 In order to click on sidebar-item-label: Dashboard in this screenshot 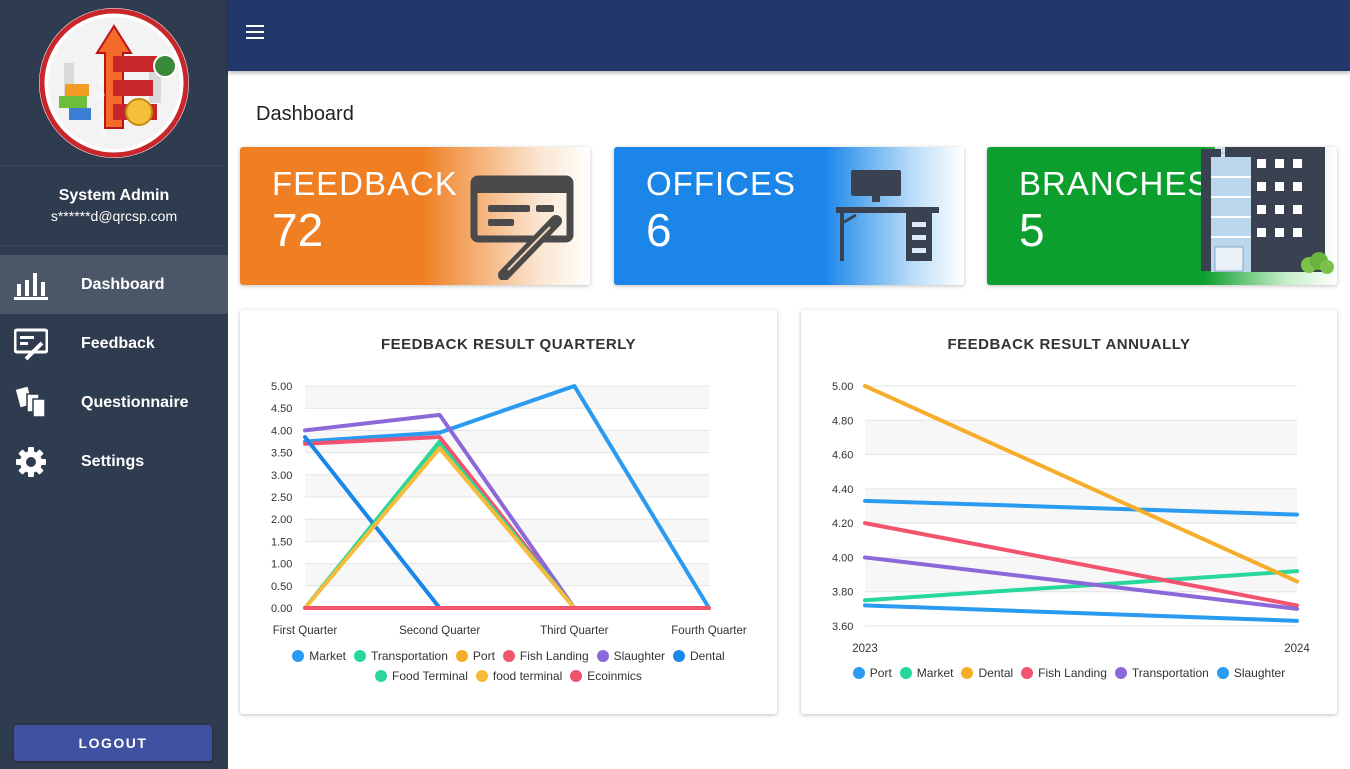, I will do `click(123, 284)`.